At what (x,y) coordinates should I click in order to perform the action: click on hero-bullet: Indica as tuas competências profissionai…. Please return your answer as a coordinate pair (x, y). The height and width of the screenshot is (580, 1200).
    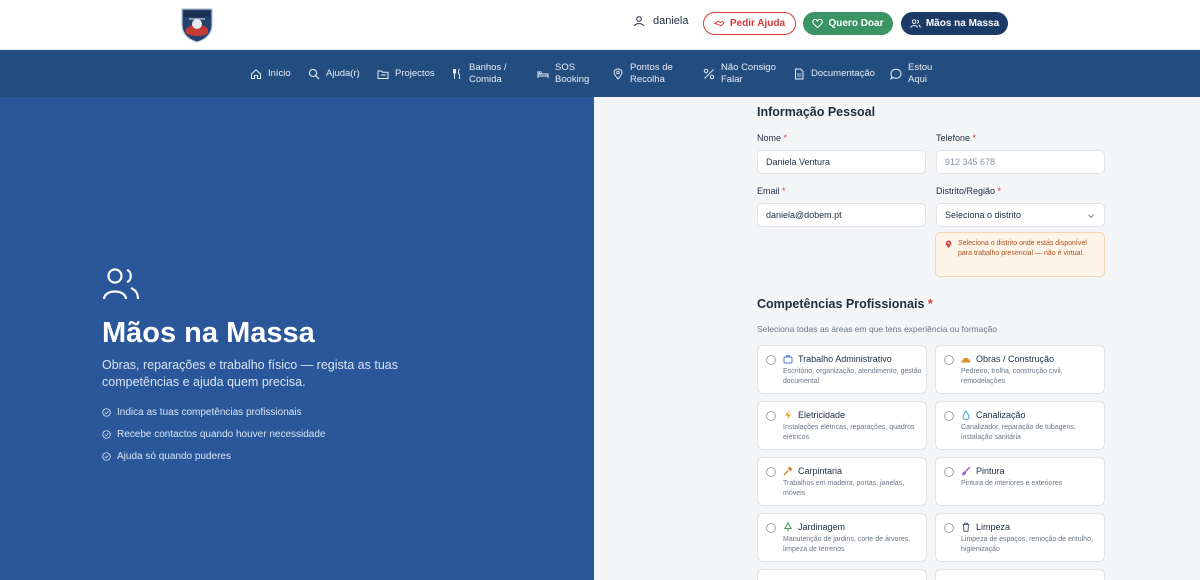
    Looking at the image, I should click on (202, 412).